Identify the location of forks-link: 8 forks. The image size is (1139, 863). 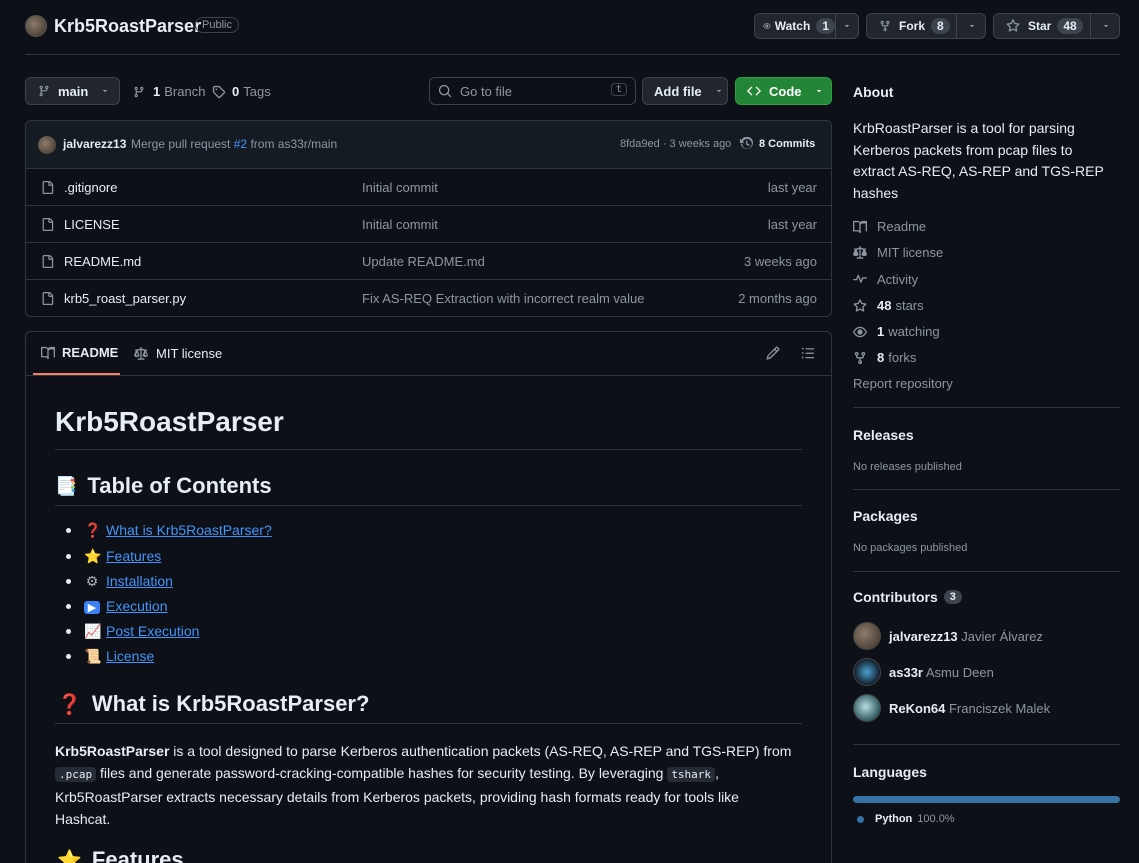
(884, 357).